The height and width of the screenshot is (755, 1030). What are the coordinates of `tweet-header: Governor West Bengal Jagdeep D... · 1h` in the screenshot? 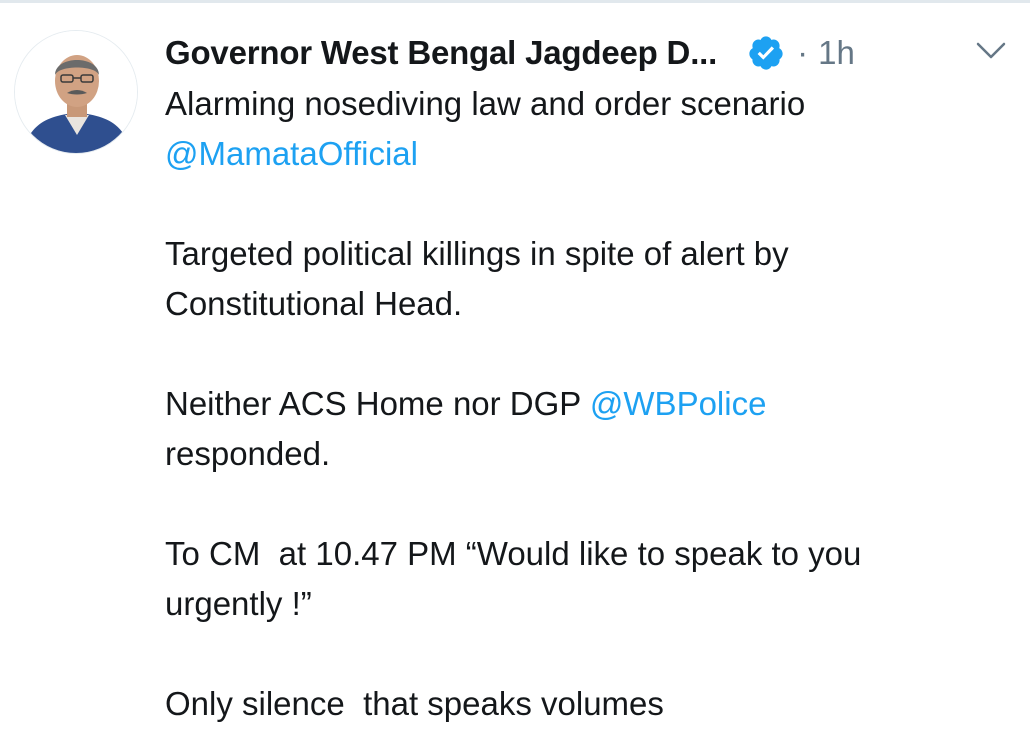 It's located at (585, 53).